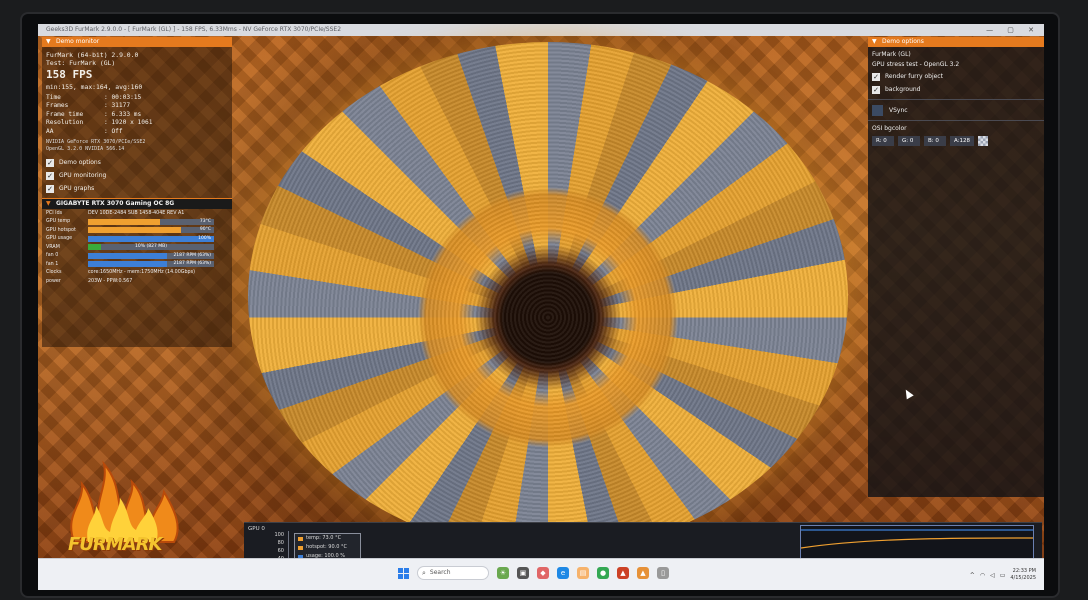 This screenshot has height=600, width=1088. Describe the element at coordinates (903, 89) in the screenshot. I see `checkbox-label: background` at that location.